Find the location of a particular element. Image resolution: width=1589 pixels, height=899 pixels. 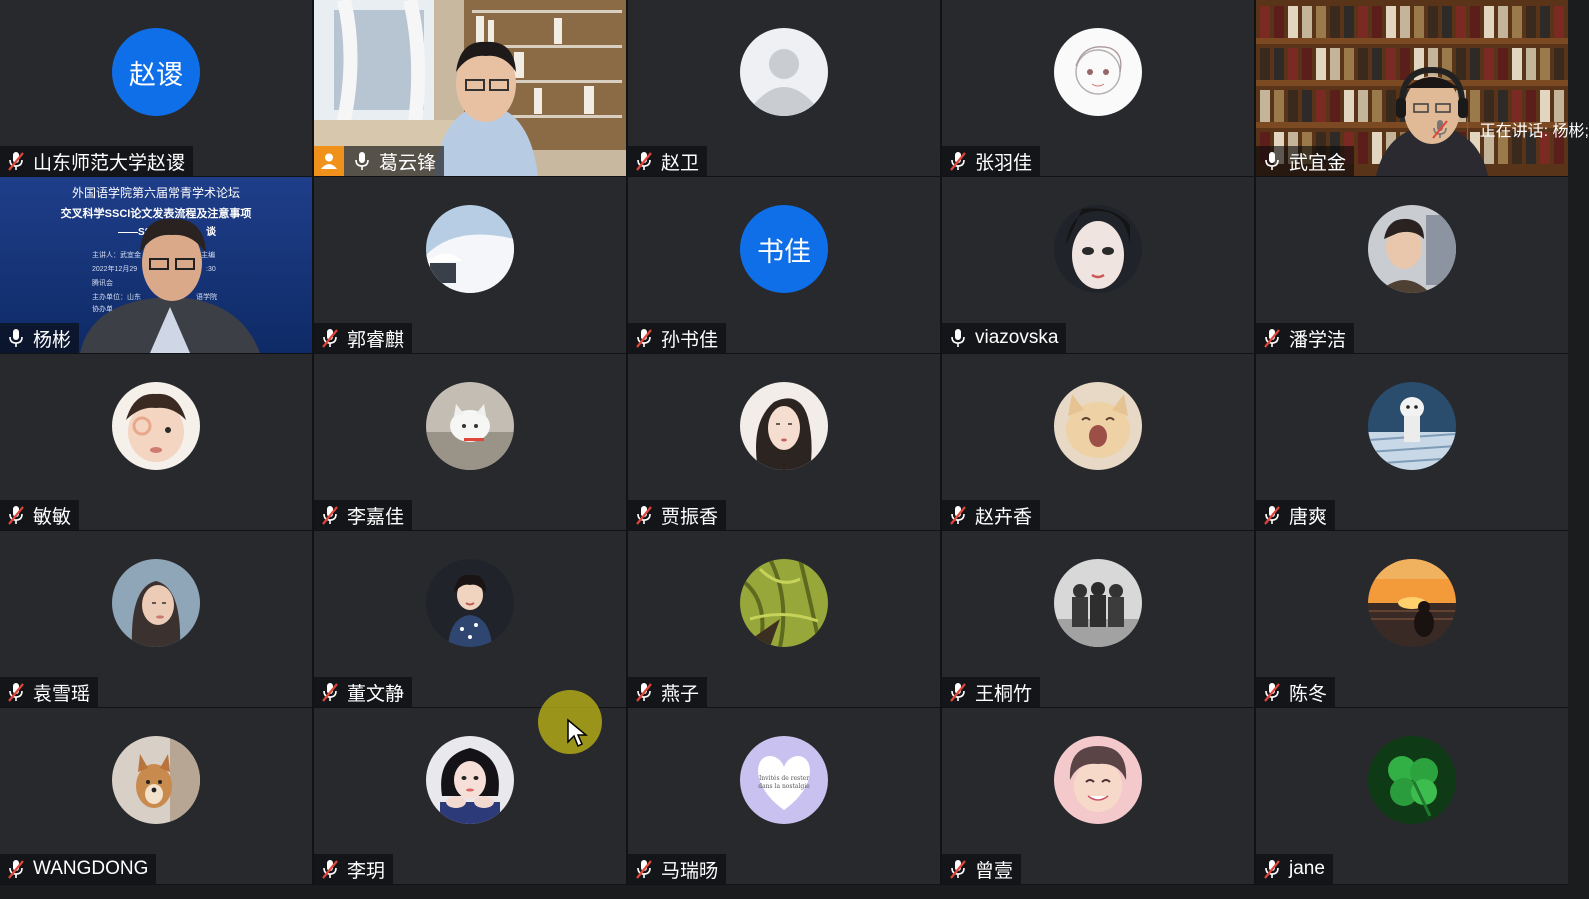

svg-text: 主办单位：山东 is located at coordinates (116, 296).